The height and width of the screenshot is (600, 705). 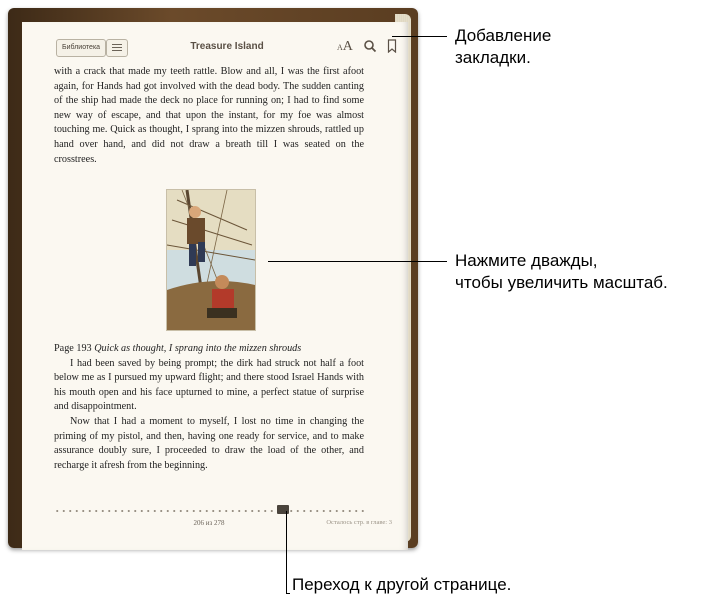 What do you see at coordinates (283, 509) in the screenshot?
I see `scrubber-thumb` at bounding box center [283, 509].